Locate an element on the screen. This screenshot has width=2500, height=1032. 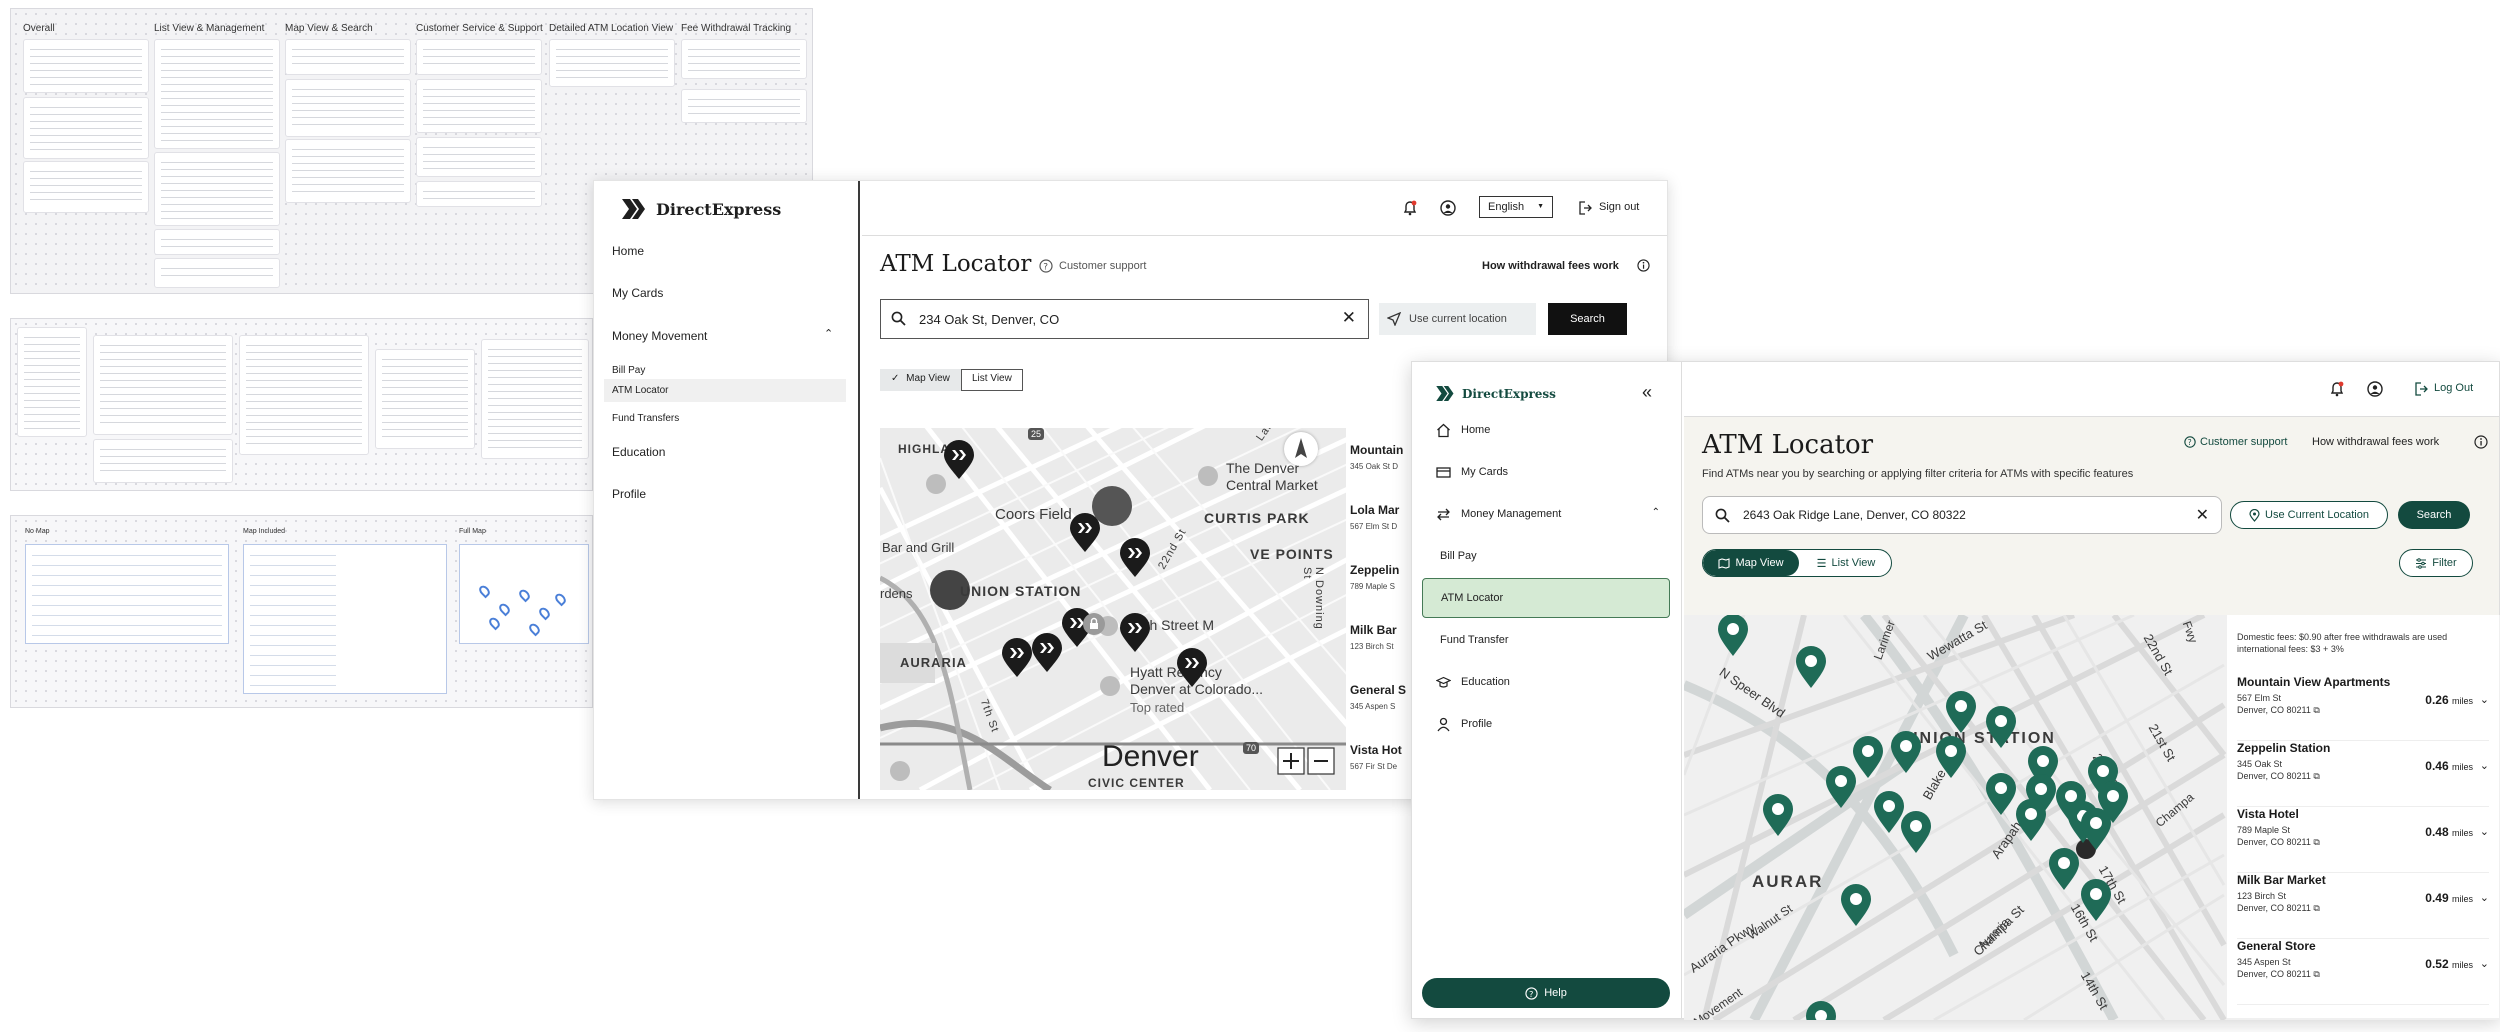
atm-list-name: Mountain is located at coordinates (1380, 450).